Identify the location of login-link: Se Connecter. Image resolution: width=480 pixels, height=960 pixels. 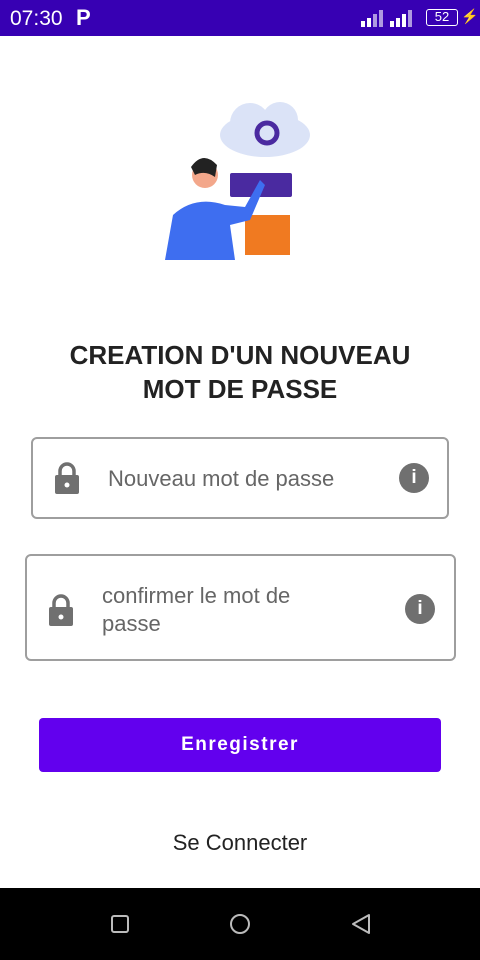
(240, 843).